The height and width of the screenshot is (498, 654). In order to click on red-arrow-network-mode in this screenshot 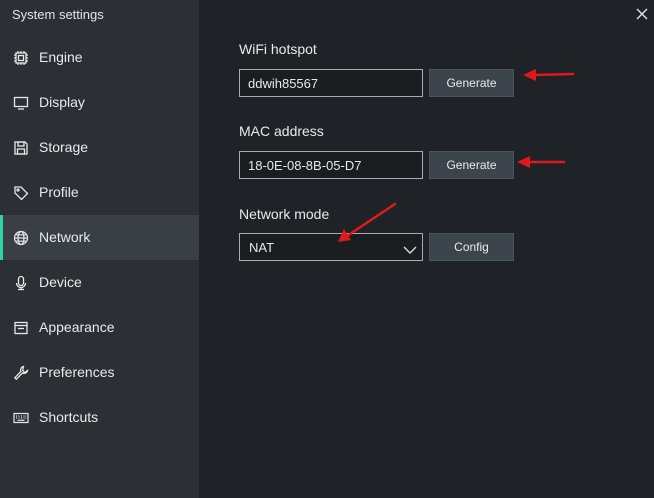, I will do `click(367, 222)`.